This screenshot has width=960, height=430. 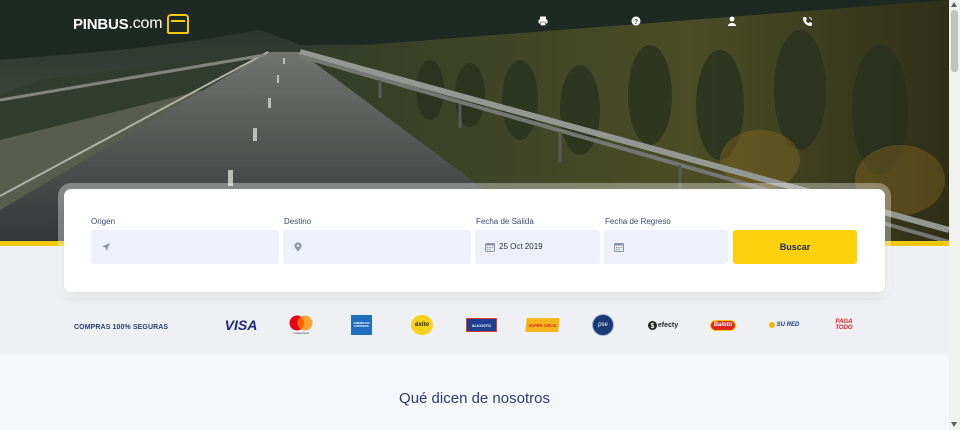 I want to click on vertical-scrollbar, so click(x=954, y=215).